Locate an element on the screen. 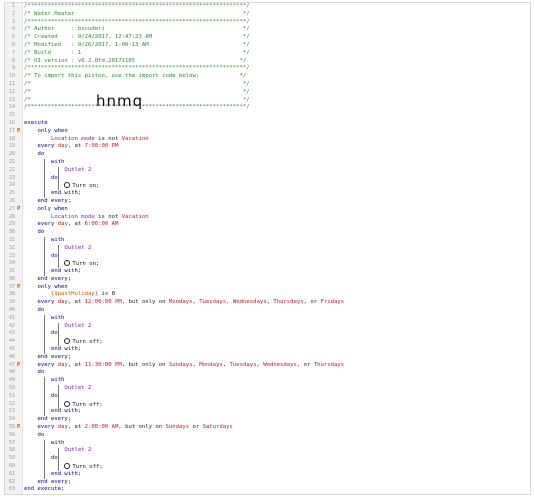 Image resolution: width=535 pixels, height=500 pixels. code-line: 6 /* Modified : 9/26/2017, 1:06:13 AM */ is located at coordinates (267, 46).